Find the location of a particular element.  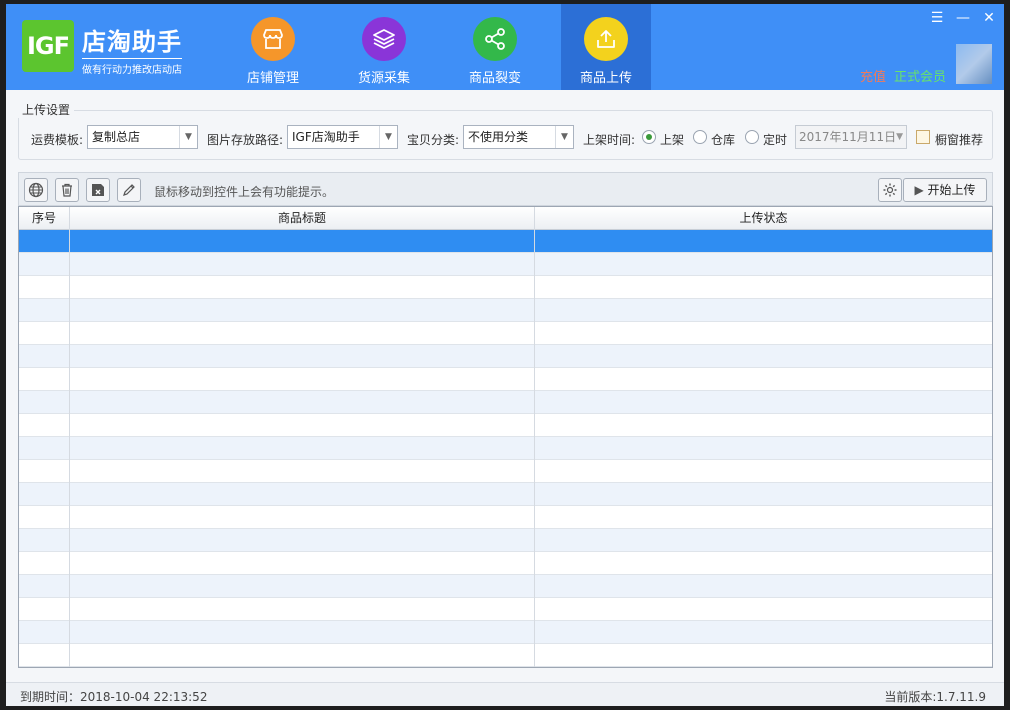

nav-source-collection: 货源采集 is located at coordinates (384, 47).